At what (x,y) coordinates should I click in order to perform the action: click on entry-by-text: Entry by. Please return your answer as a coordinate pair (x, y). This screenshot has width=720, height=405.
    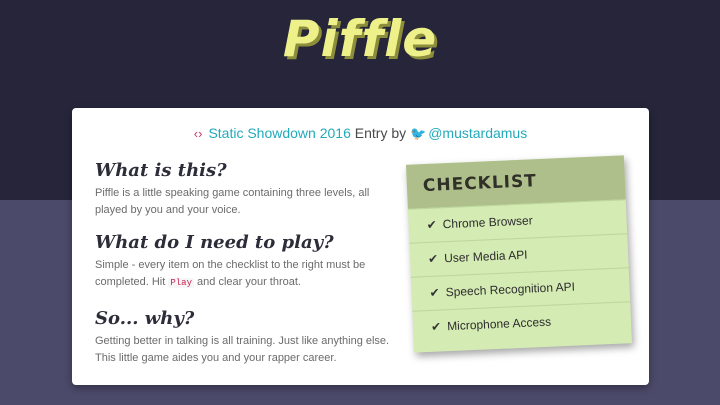
    Looking at the image, I should click on (380, 133).